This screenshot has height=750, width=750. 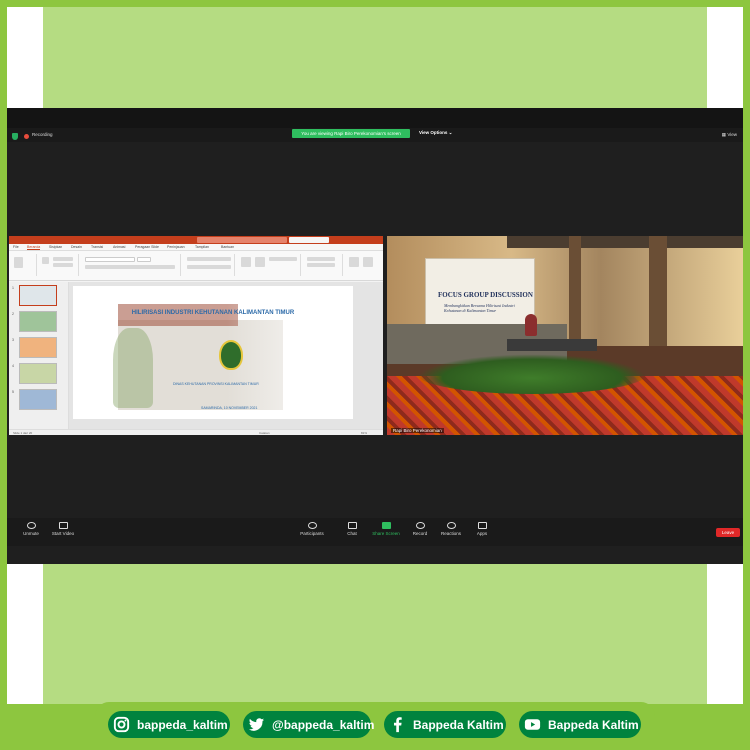 I want to click on twitter-bird-icon, so click(x=256, y=724).